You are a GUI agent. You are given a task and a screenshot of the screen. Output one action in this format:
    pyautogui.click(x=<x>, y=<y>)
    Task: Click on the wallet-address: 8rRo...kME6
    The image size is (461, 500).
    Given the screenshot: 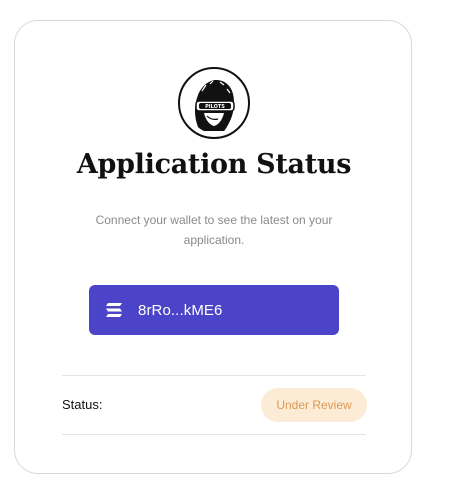 What is the action you would take?
    pyautogui.click(x=180, y=310)
    